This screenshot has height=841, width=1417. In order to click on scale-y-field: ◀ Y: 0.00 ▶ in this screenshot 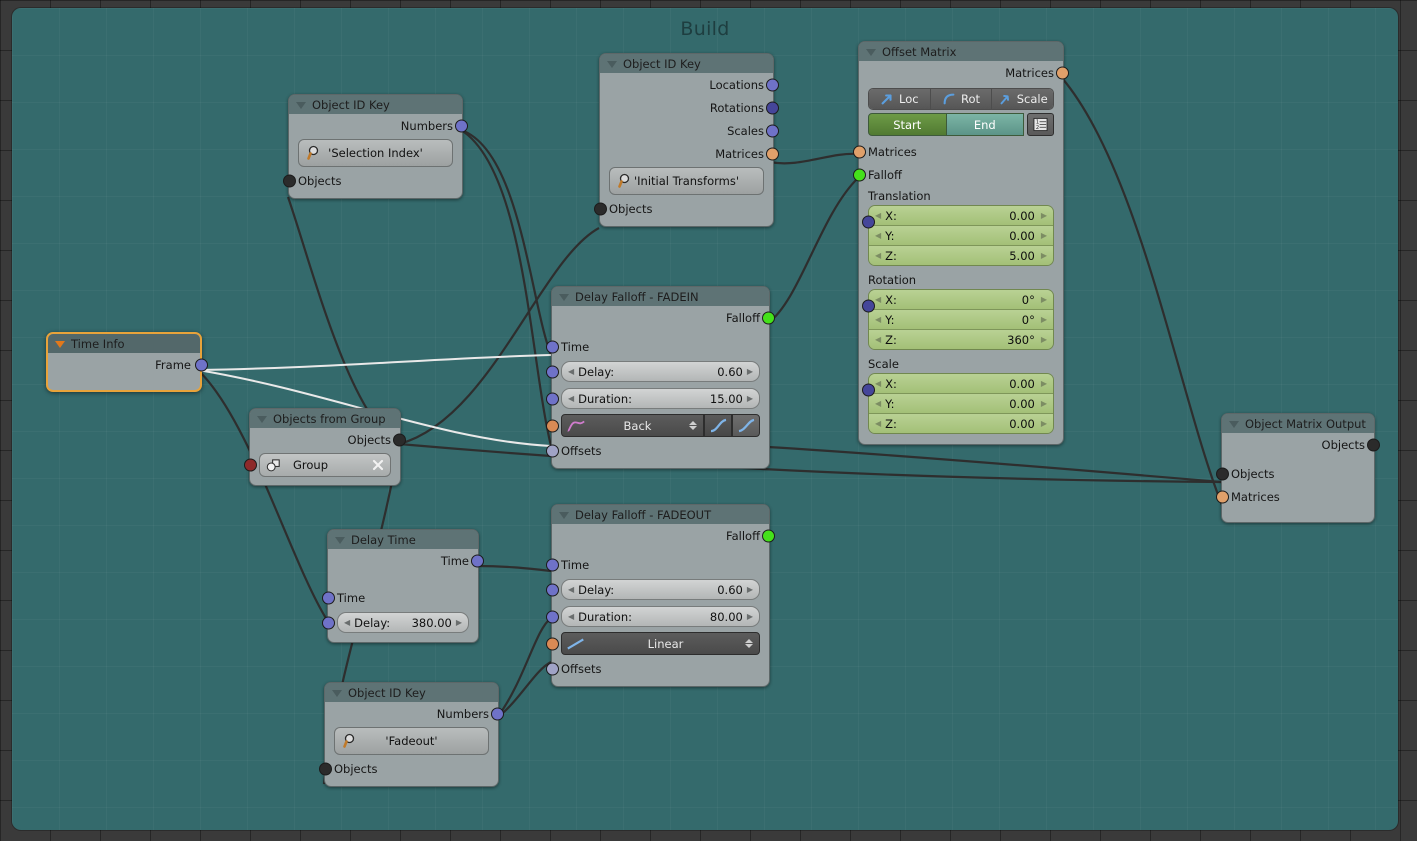, I will do `click(961, 404)`.